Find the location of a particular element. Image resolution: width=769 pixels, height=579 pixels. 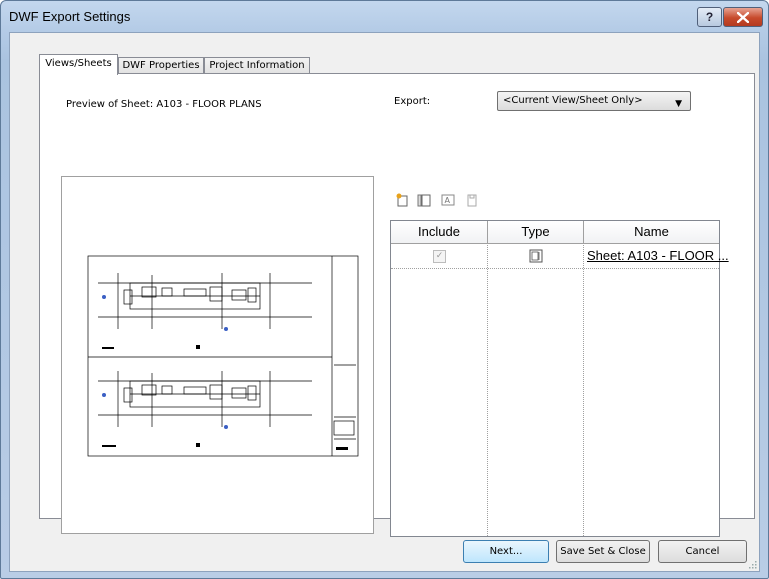

svg-text: A is located at coordinates (448, 200).